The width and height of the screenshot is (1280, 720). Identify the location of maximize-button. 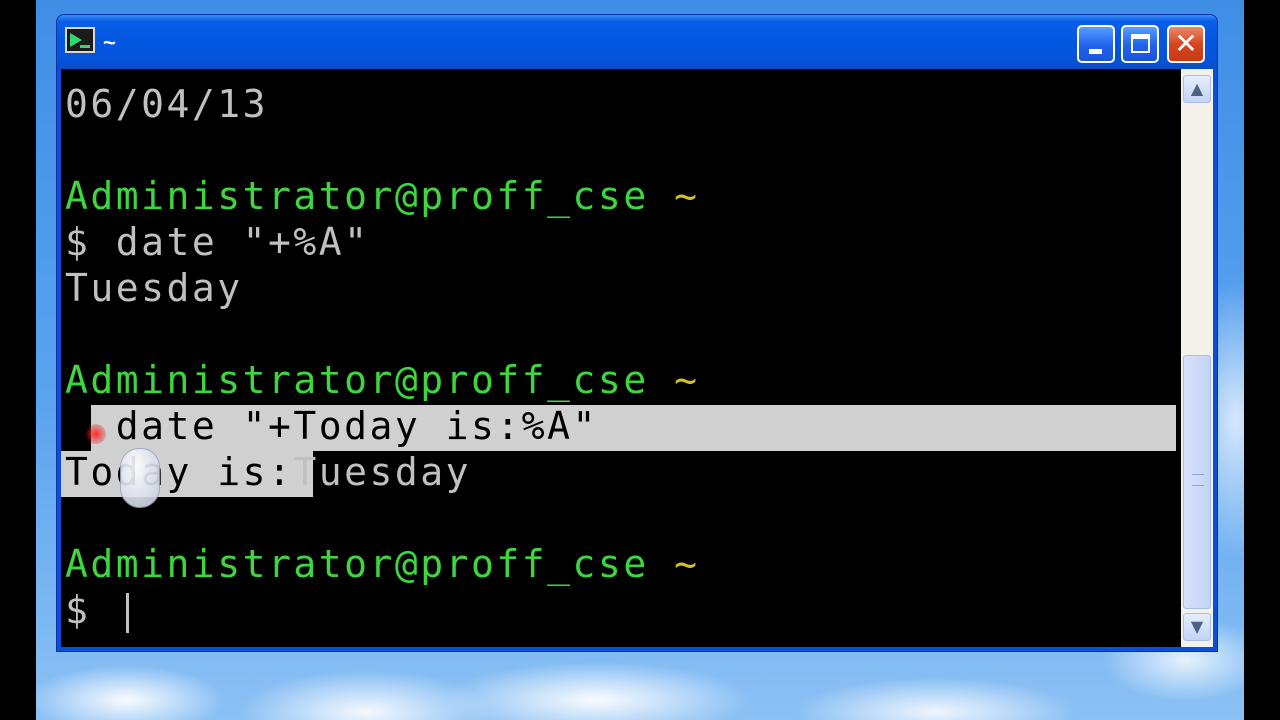
(1140, 44).